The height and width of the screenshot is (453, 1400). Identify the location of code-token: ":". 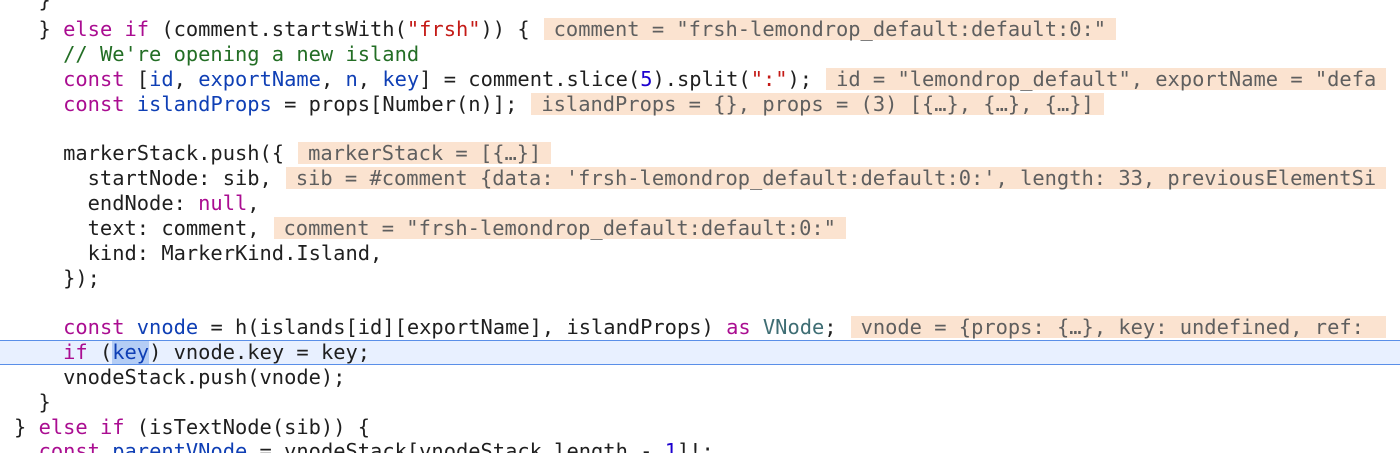
(769, 79).